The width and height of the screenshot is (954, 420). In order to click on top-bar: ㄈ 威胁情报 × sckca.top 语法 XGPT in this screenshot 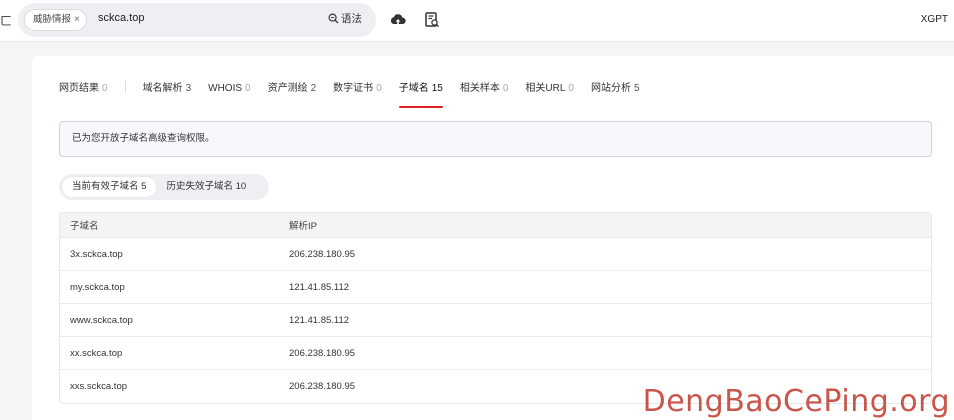, I will do `click(477, 21)`.